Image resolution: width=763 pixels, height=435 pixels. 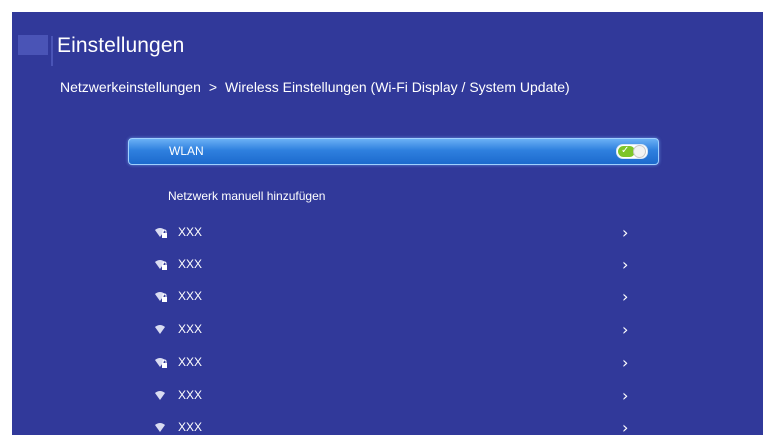 What do you see at coordinates (52, 51) in the screenshot?
I see `header-divider` at bounding box center [52, 51].